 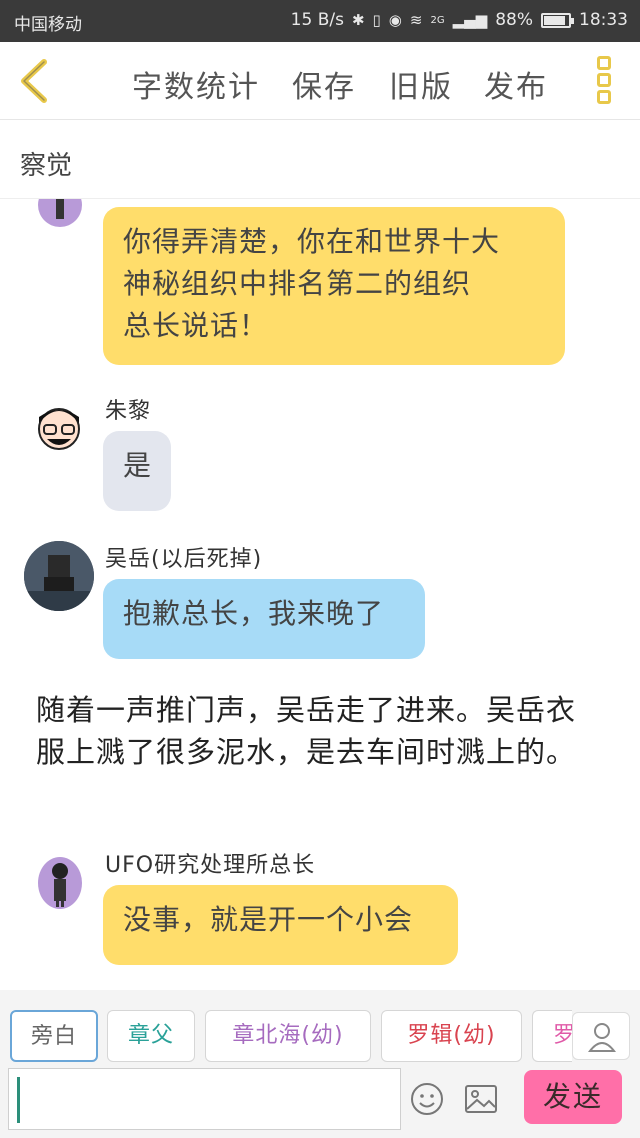 I want to click on emoji-icon, so click(x=427, y=1099).